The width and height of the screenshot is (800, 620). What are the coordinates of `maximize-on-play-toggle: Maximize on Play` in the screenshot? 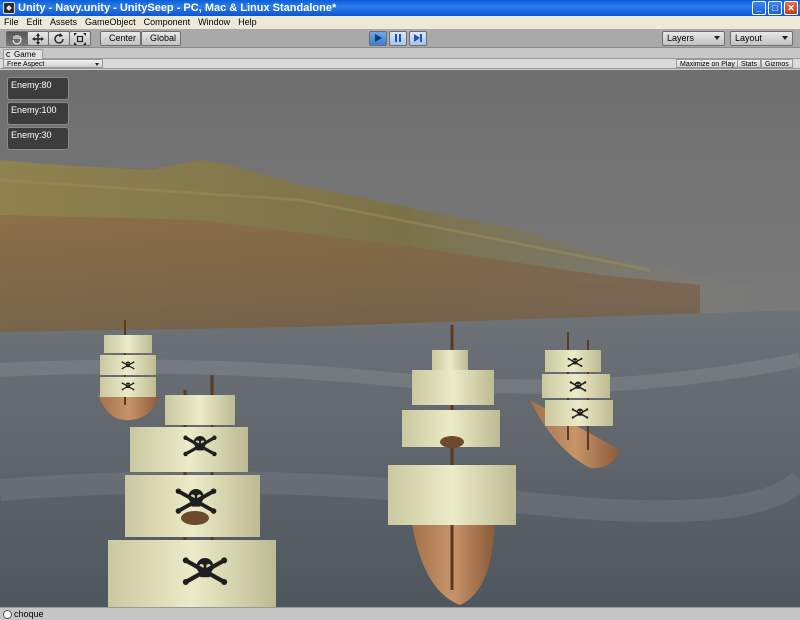 It's located at (707, 63).